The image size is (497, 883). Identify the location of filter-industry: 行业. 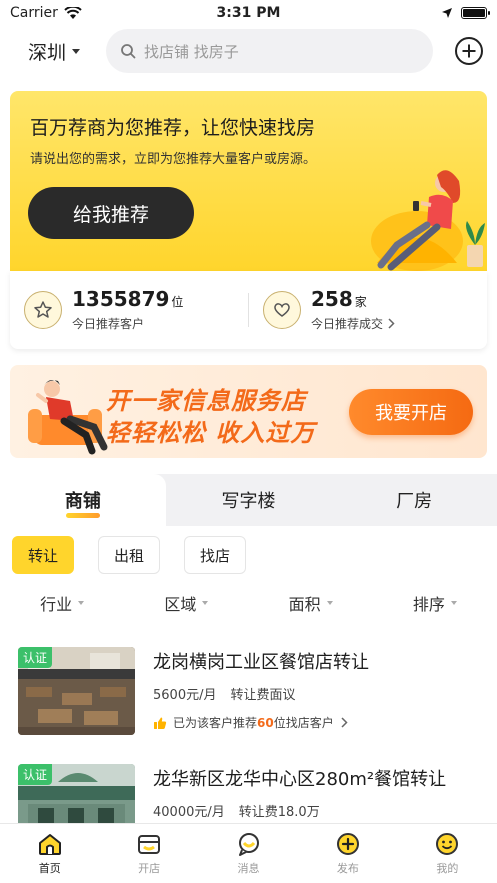
(62, 603).